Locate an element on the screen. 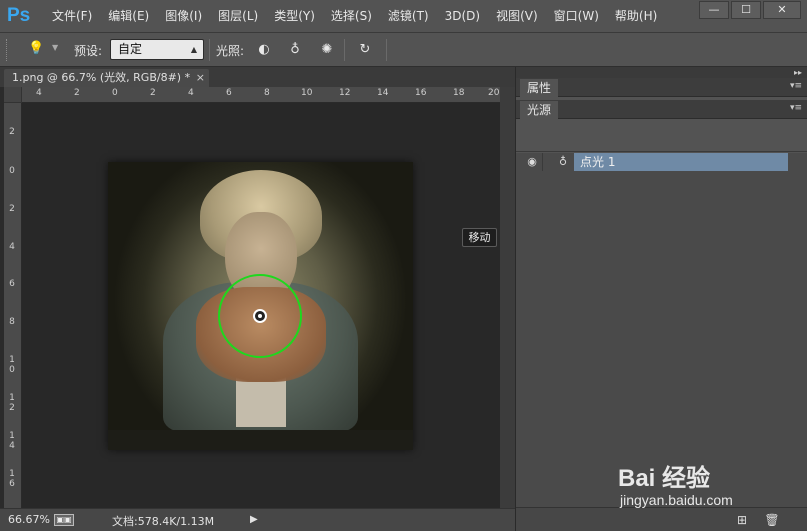  lightbulb-icon: ♁ is located at coordinates (563, 161).